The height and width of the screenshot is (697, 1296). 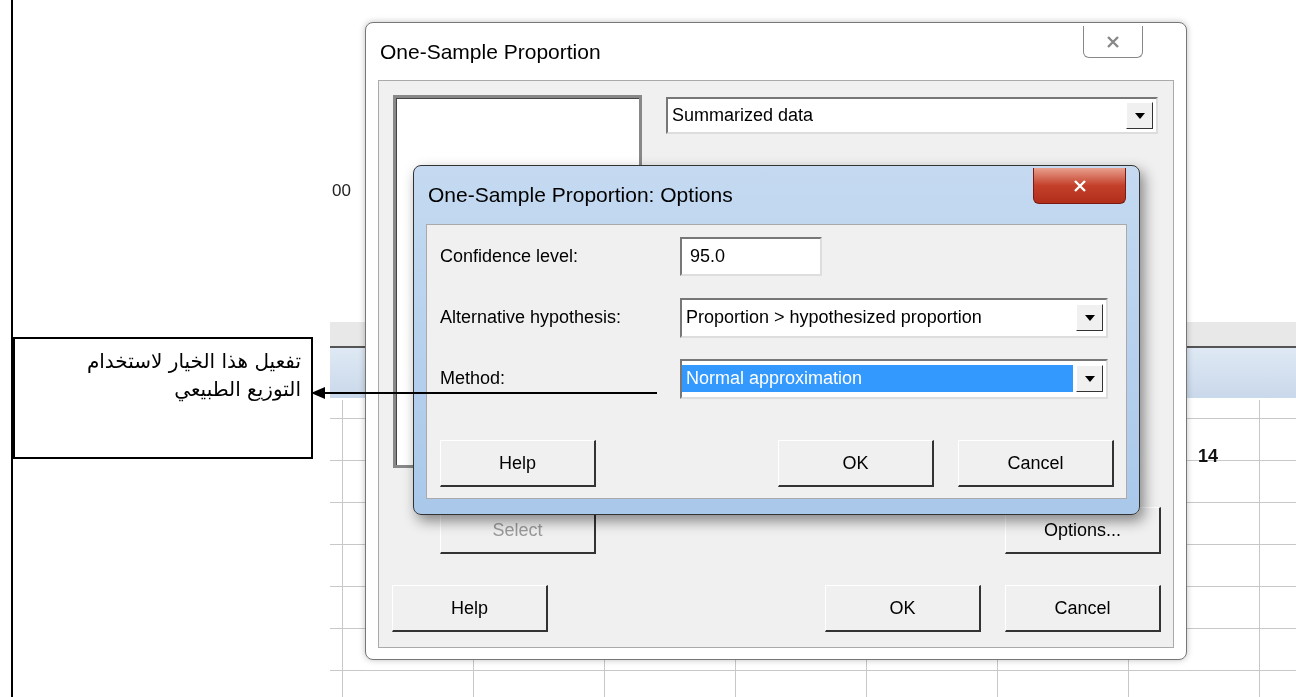 What do you see at coordinates (341, 191) in the screenshot?
I see `cell-text: 00` at bounding box center [341, 191].